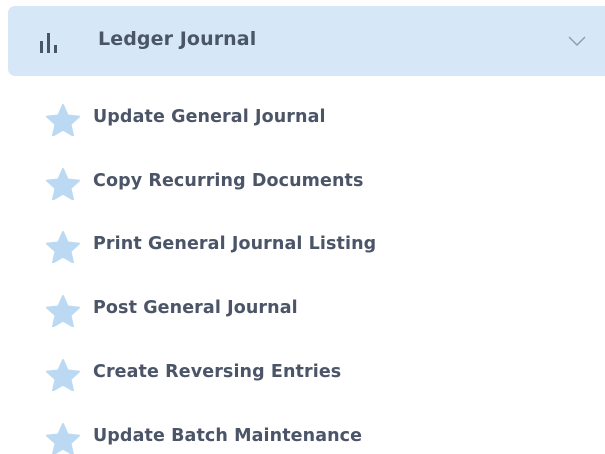 The image size is (605, 454). I want to click on menu-item-post-general-journal: Post General Journal, so click(254, 310).